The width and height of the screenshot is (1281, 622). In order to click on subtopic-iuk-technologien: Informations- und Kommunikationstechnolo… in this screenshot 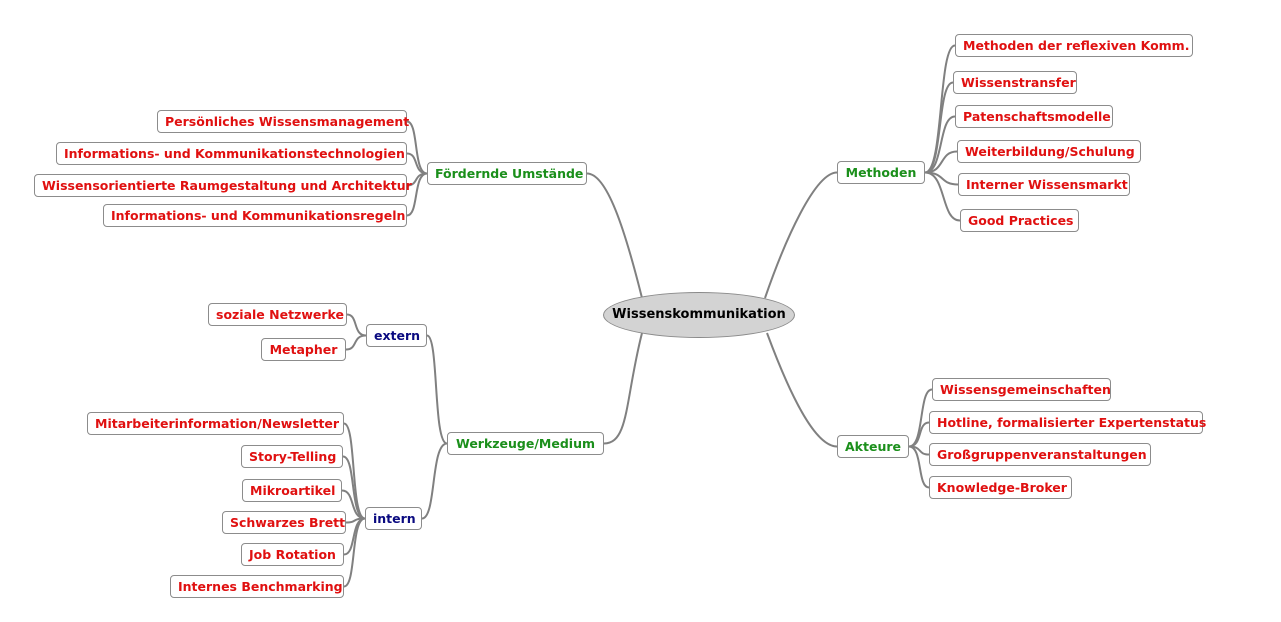, I will do `click(231, 153)`.